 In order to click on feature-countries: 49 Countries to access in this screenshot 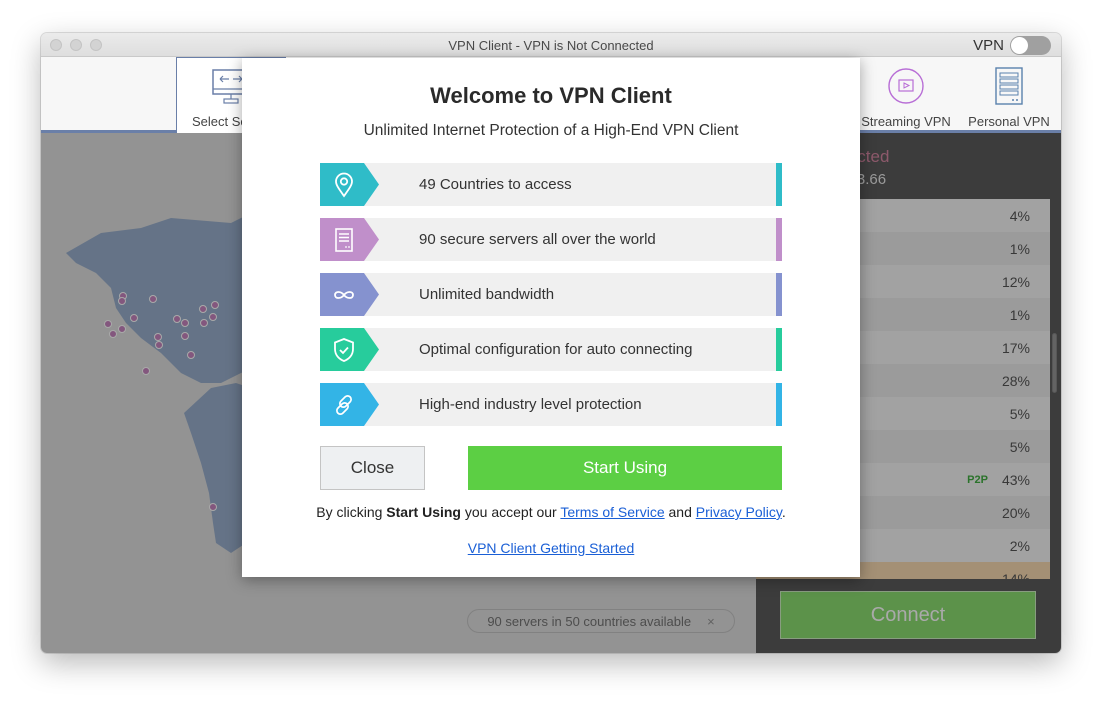, I will do `click(551, 184)`.